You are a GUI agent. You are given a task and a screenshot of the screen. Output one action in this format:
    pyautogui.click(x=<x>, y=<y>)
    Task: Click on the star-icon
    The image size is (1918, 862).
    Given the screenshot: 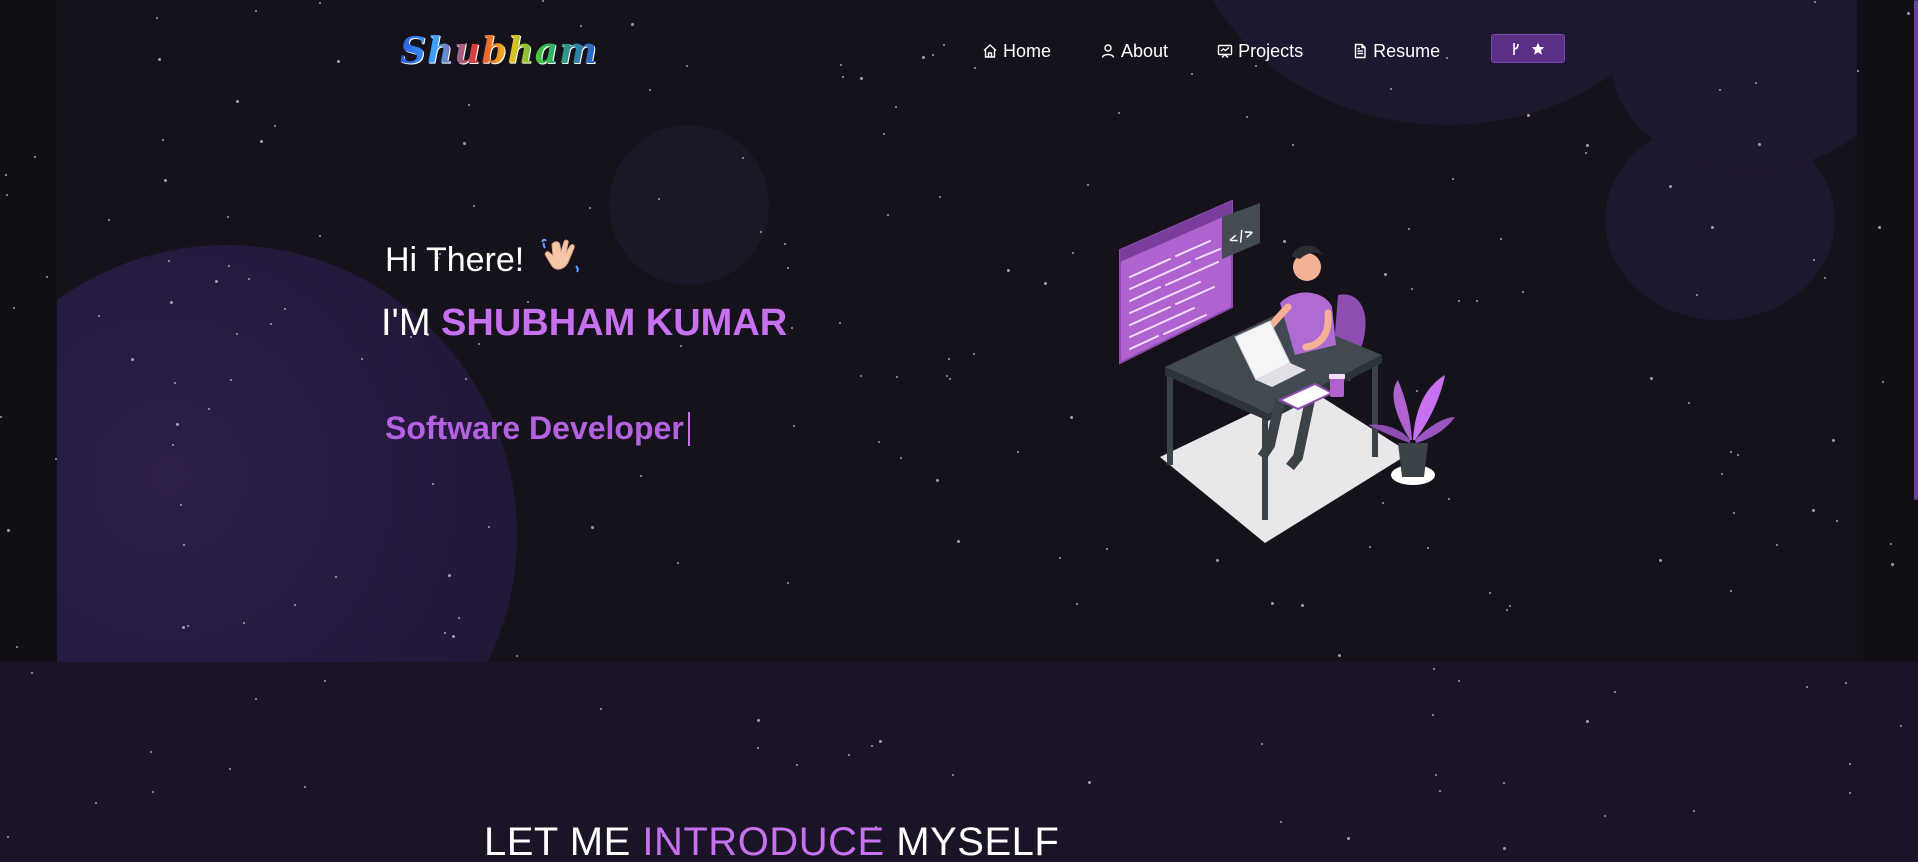 What is the action you would take?
    pyautogui.click(x=1538, y=48)
    